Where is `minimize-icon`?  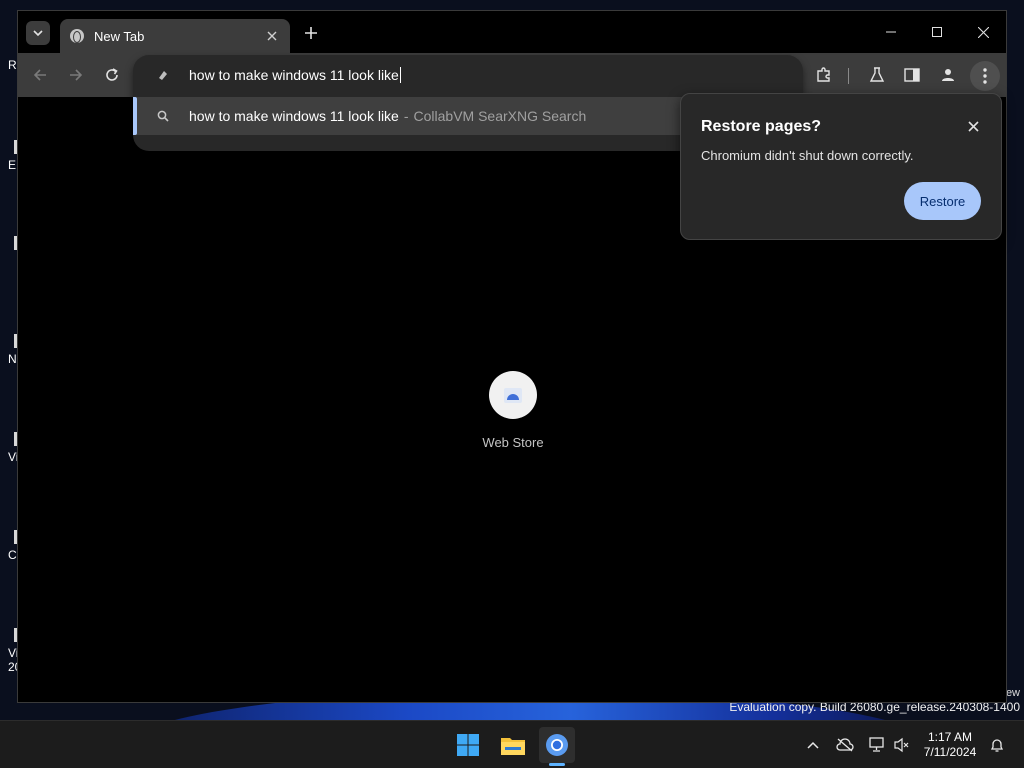 minimize-icon is located at coordinates (891, 32).